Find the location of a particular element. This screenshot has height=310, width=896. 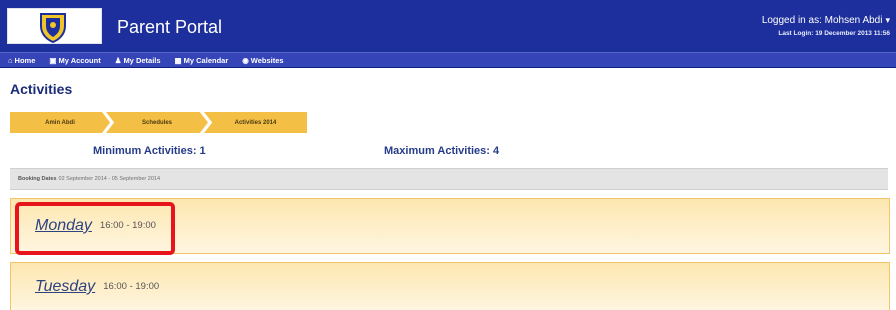

logged-in-text: Logged in as: Mohsen Abdi is located at coordinates (822, 20).